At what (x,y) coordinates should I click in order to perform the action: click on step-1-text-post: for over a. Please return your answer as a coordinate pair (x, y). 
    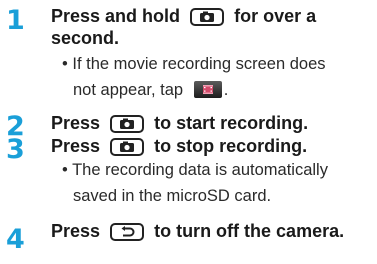
    Looking at the image, I should click on (275, 16).